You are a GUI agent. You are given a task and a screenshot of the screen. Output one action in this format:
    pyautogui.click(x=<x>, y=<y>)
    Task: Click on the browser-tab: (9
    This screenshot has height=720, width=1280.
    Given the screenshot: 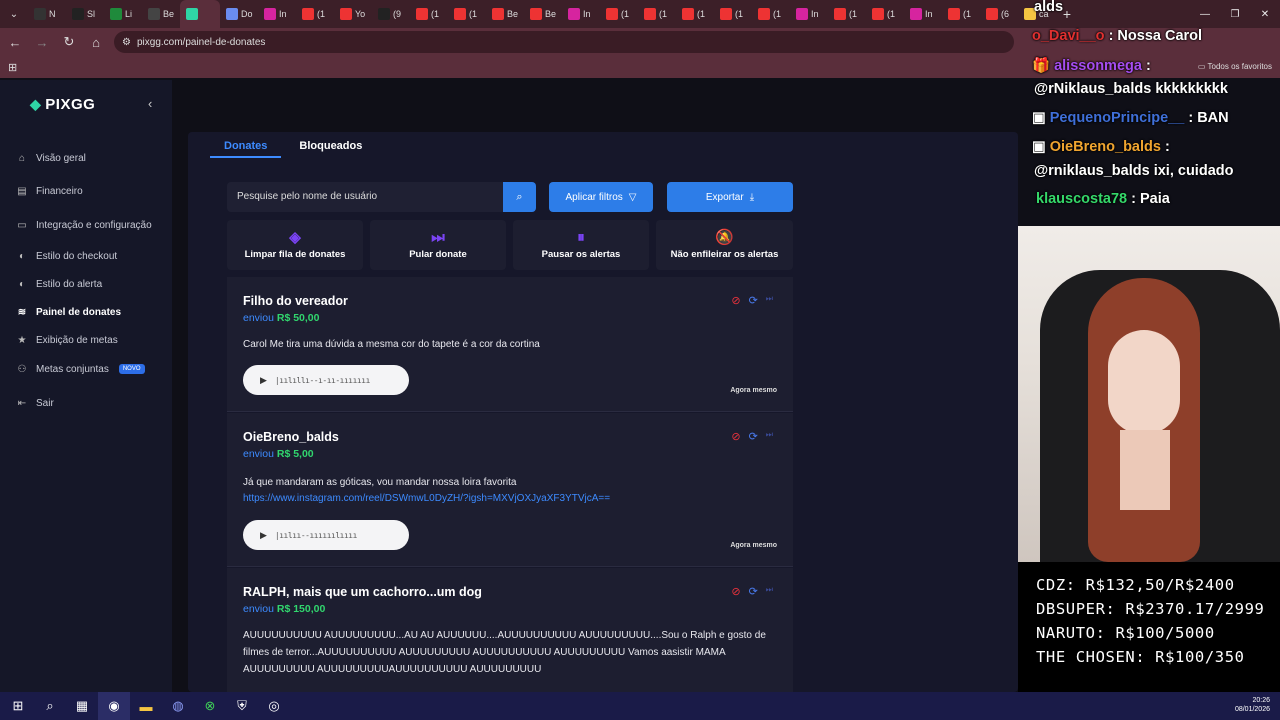 What is the action you would take?
    pyautogui.click(x=391, y=14)
    